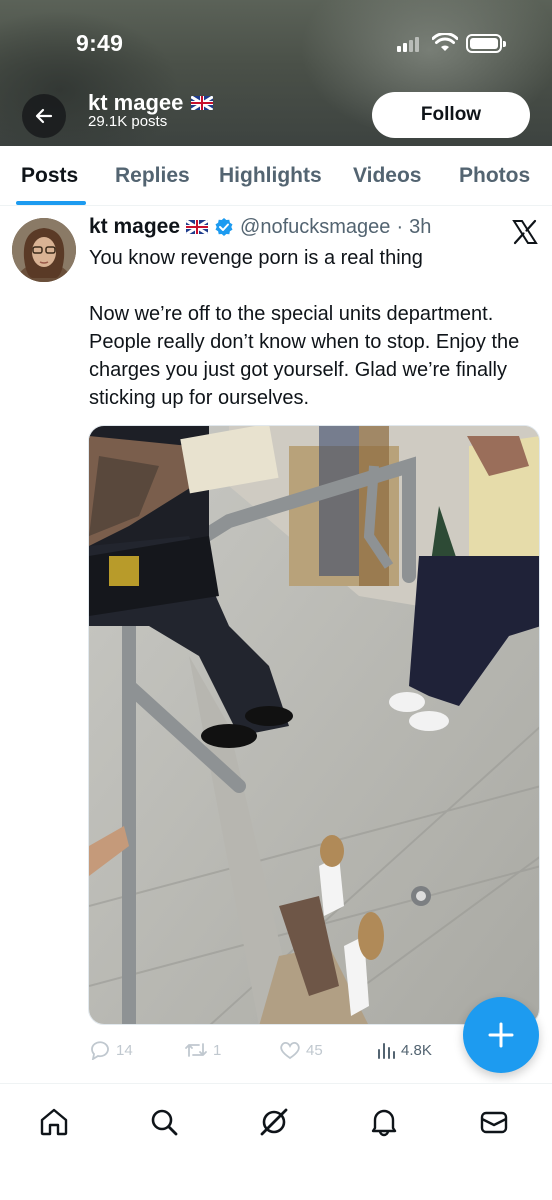 The width and height of the screenshot is (552, 1200). Describe the element at coordinates (111, 1050) in the screenshot. I see `reply-button: 14` at that location.